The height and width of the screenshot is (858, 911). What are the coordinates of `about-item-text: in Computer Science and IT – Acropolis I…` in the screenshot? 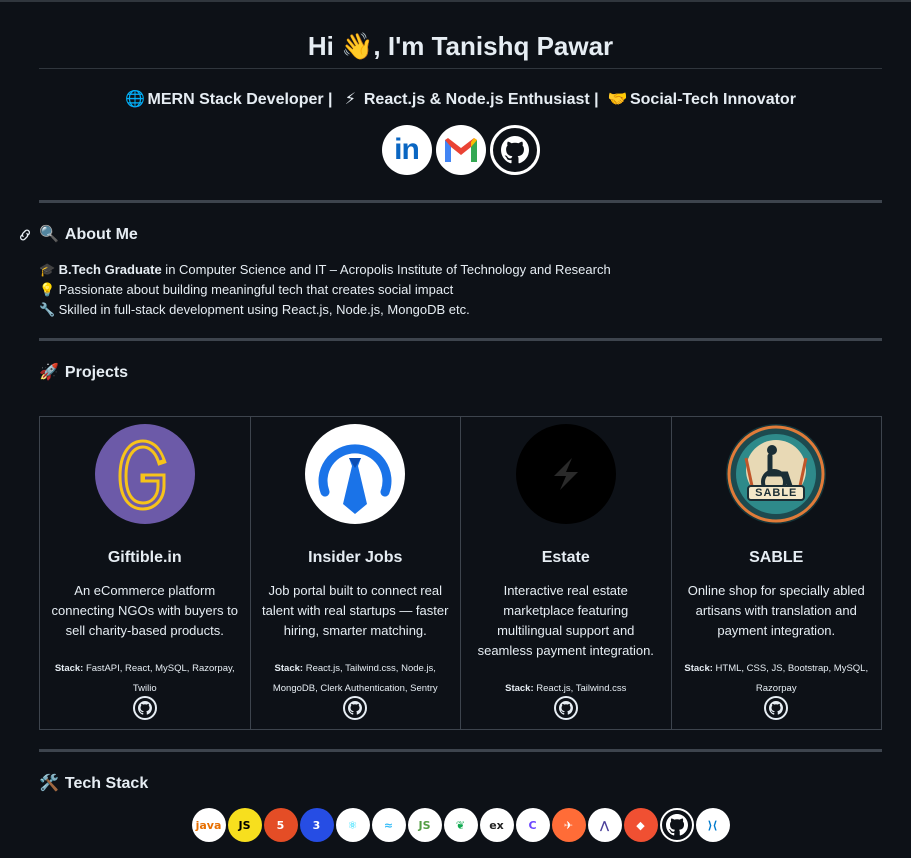 It's located at (386, 269).